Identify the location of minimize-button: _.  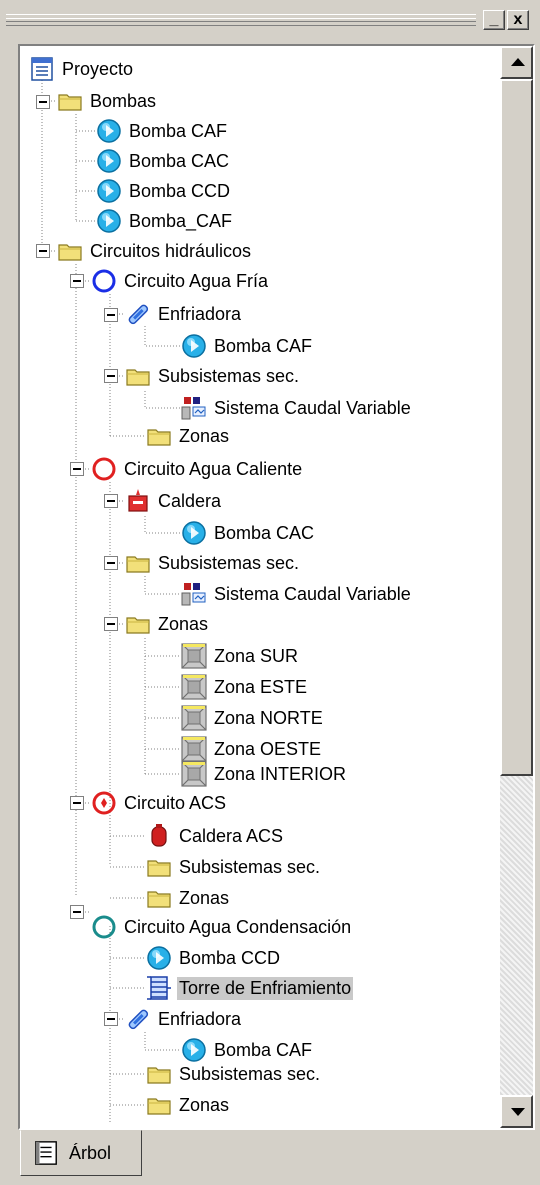
(494, 20).